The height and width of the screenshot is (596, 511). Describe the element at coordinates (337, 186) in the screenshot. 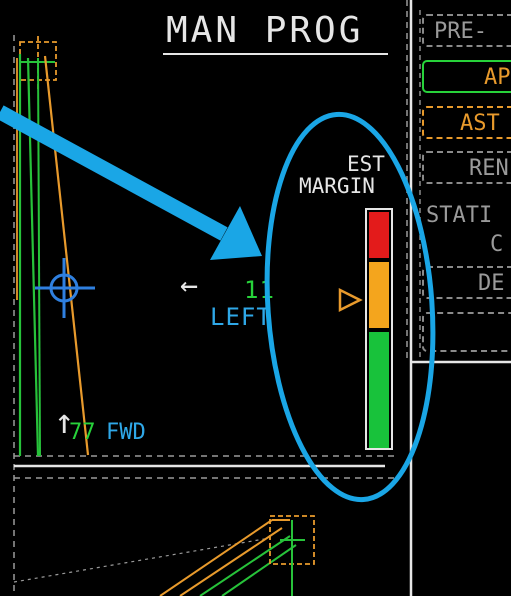

I see `margin-label: MARGIN` at that location.